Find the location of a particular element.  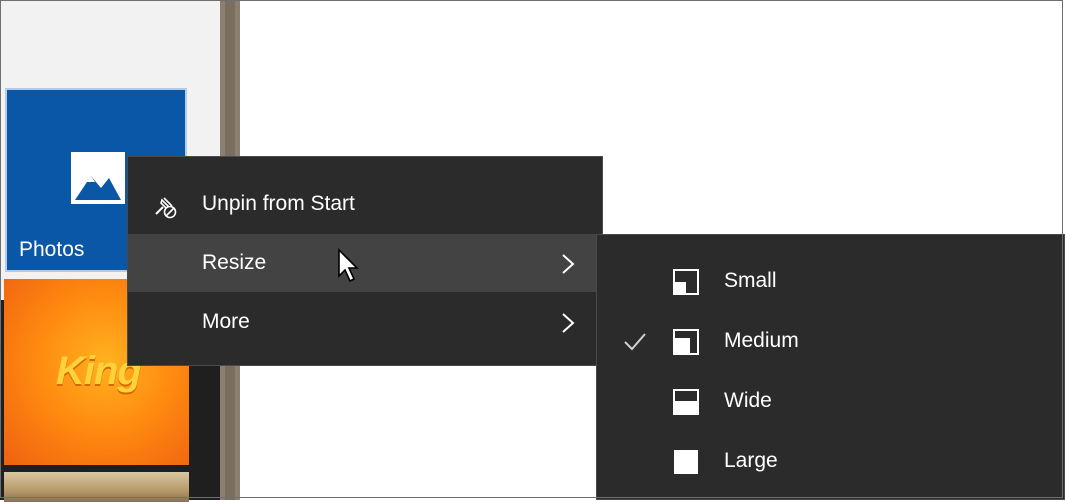

resize-option-label: Medium is located at coordinates (761, 340).